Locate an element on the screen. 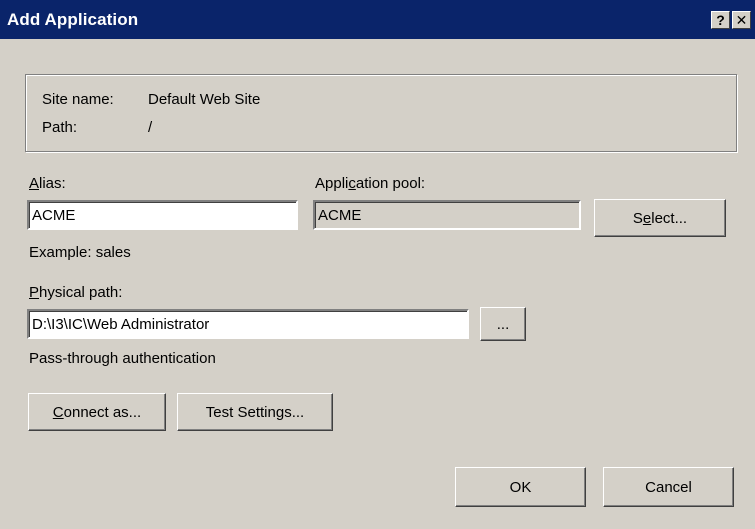 The height and width of the screenshot is (529, 755). ok-button: OK is located at coordinates (520, 487).